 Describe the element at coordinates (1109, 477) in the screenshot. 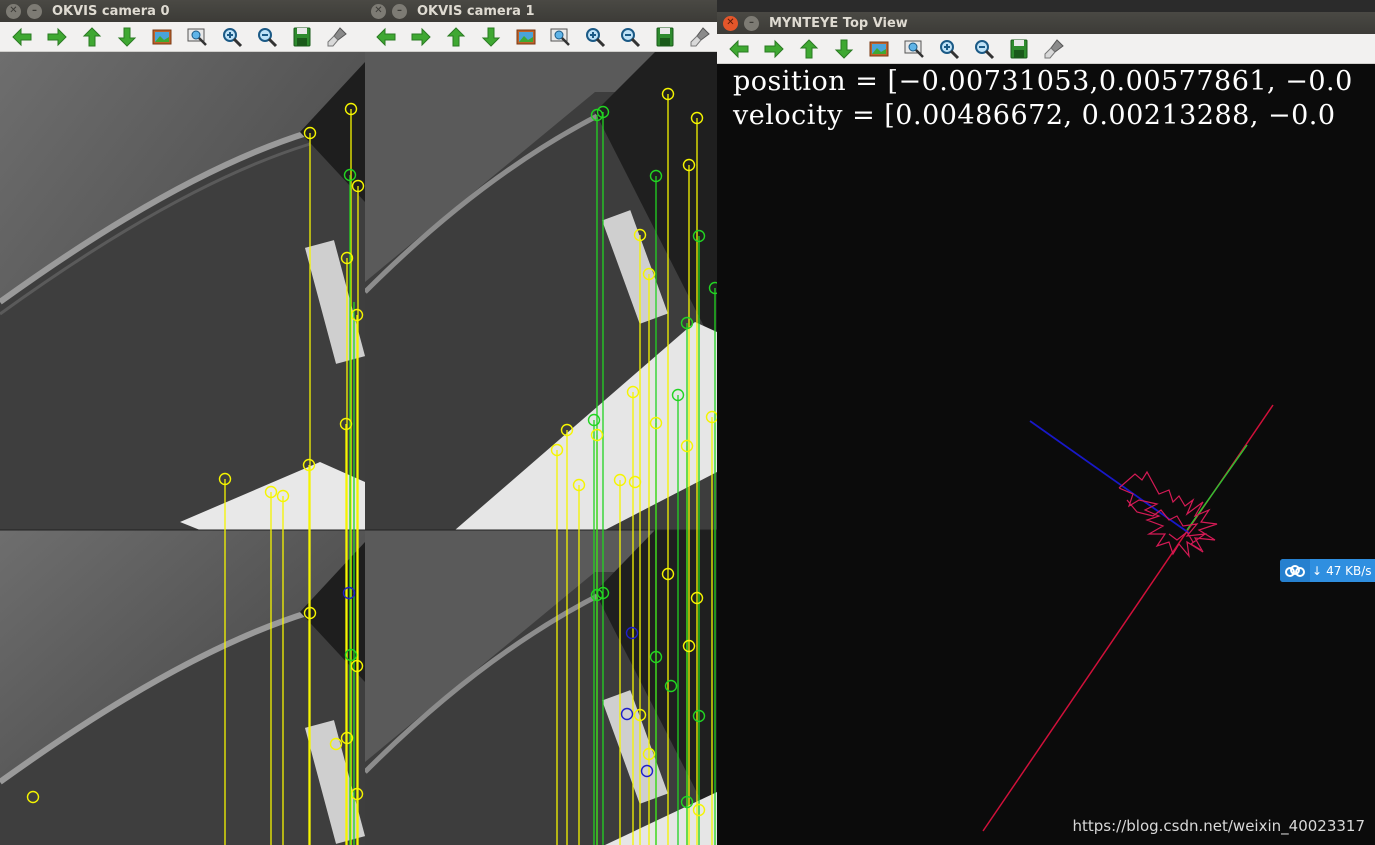

I see `axis-y-line` at that location.